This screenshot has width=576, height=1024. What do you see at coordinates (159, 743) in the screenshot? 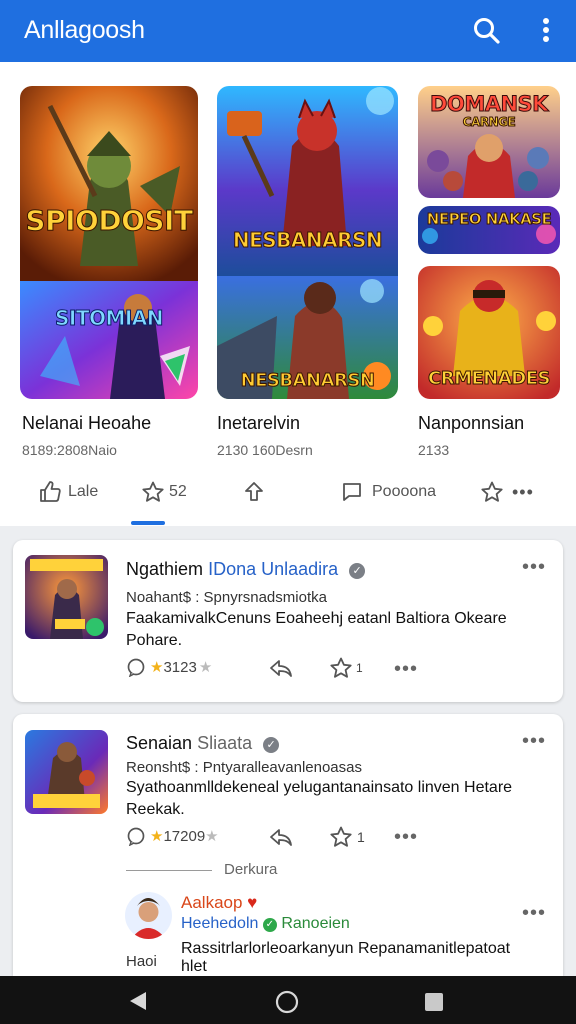
I see `post-author-name-2: Senaian` at bounding box center [159, 743].